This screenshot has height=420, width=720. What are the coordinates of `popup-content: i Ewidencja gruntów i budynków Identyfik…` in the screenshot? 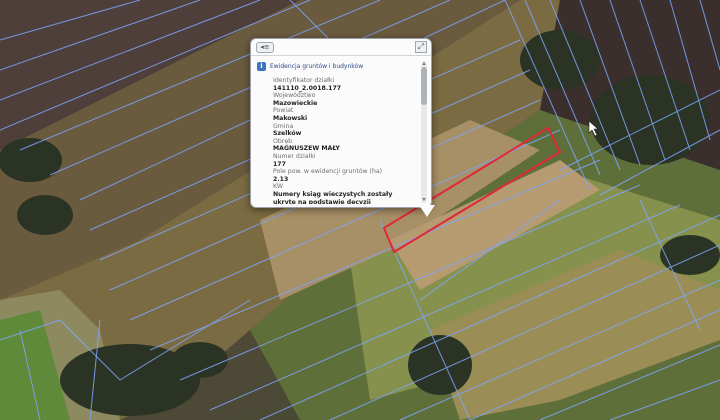 It's located at (337, 131).